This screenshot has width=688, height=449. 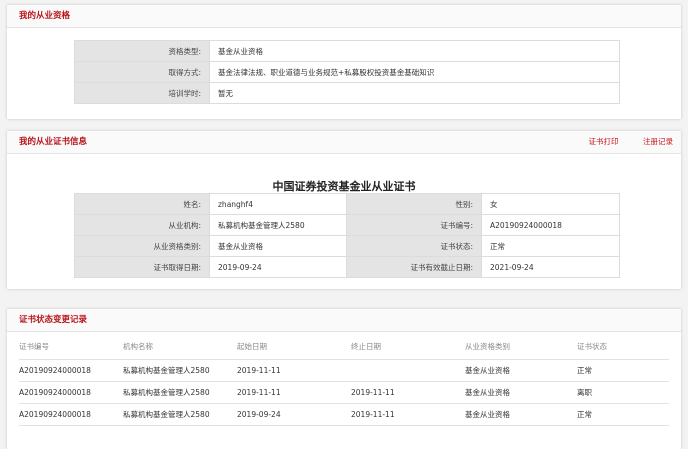 I want to click on qualification-type-value: 基金从业资格, so click(x=414, y=51).